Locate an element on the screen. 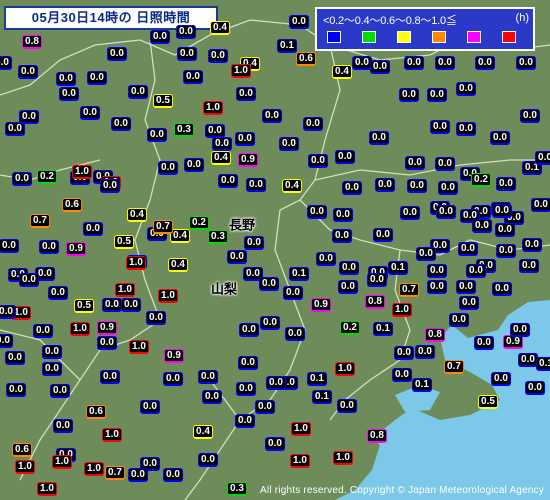  legend-swatches is located at coordinates (421, 37).